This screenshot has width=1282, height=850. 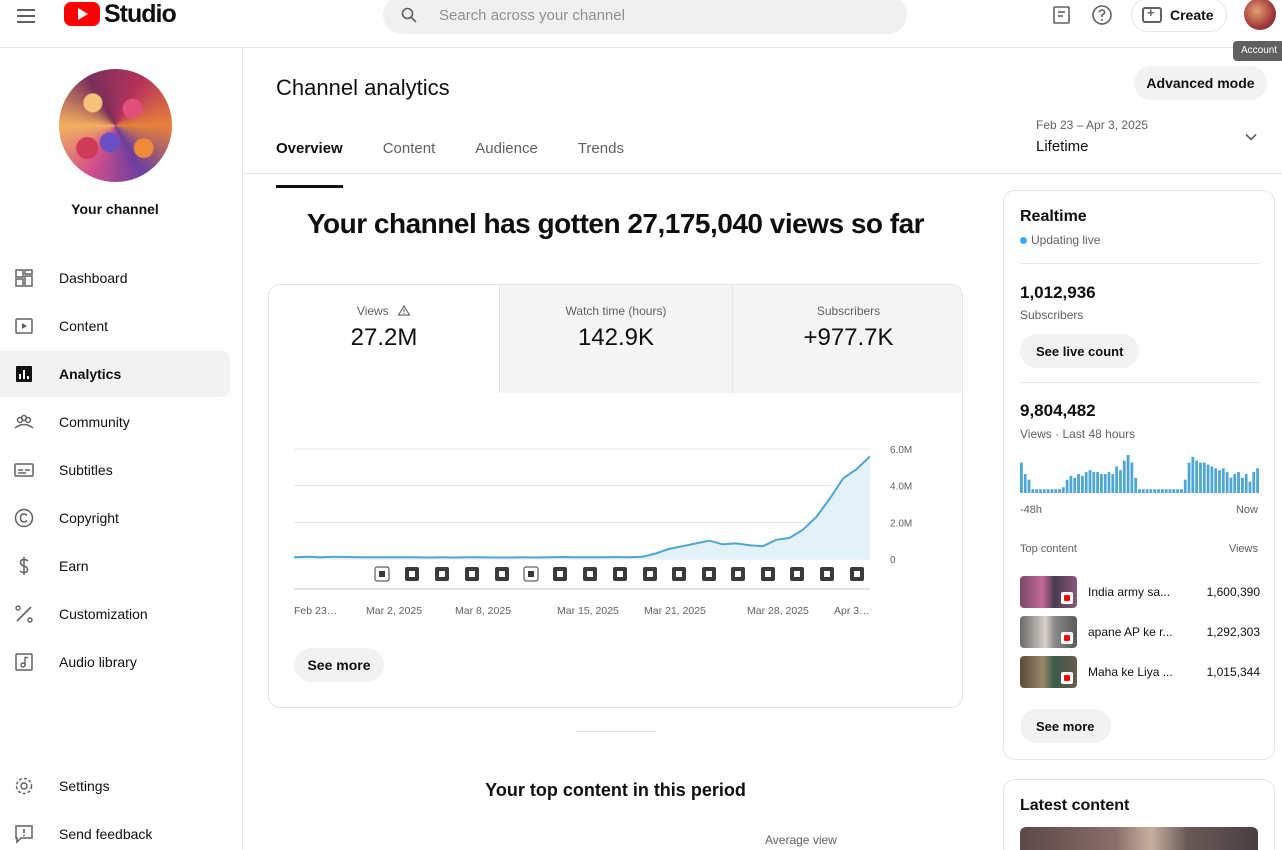 What do you see at coordinates (404, 310) in the screenshot?
I see `warning-icon` at bounding box center [404, 310].